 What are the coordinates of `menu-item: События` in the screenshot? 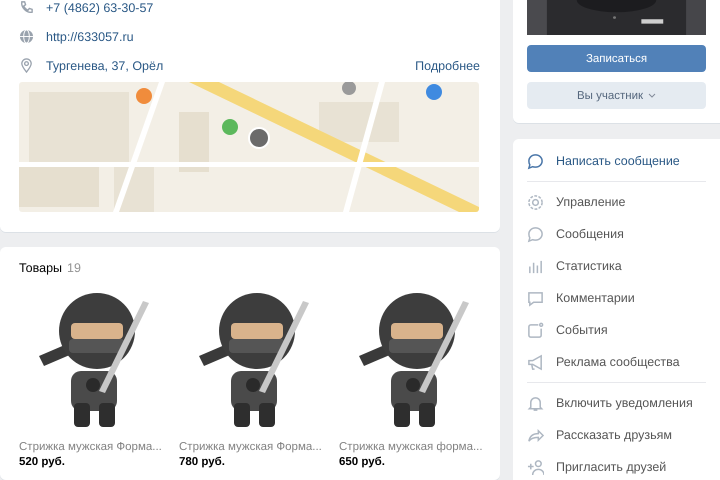 It's located at (616, 330).